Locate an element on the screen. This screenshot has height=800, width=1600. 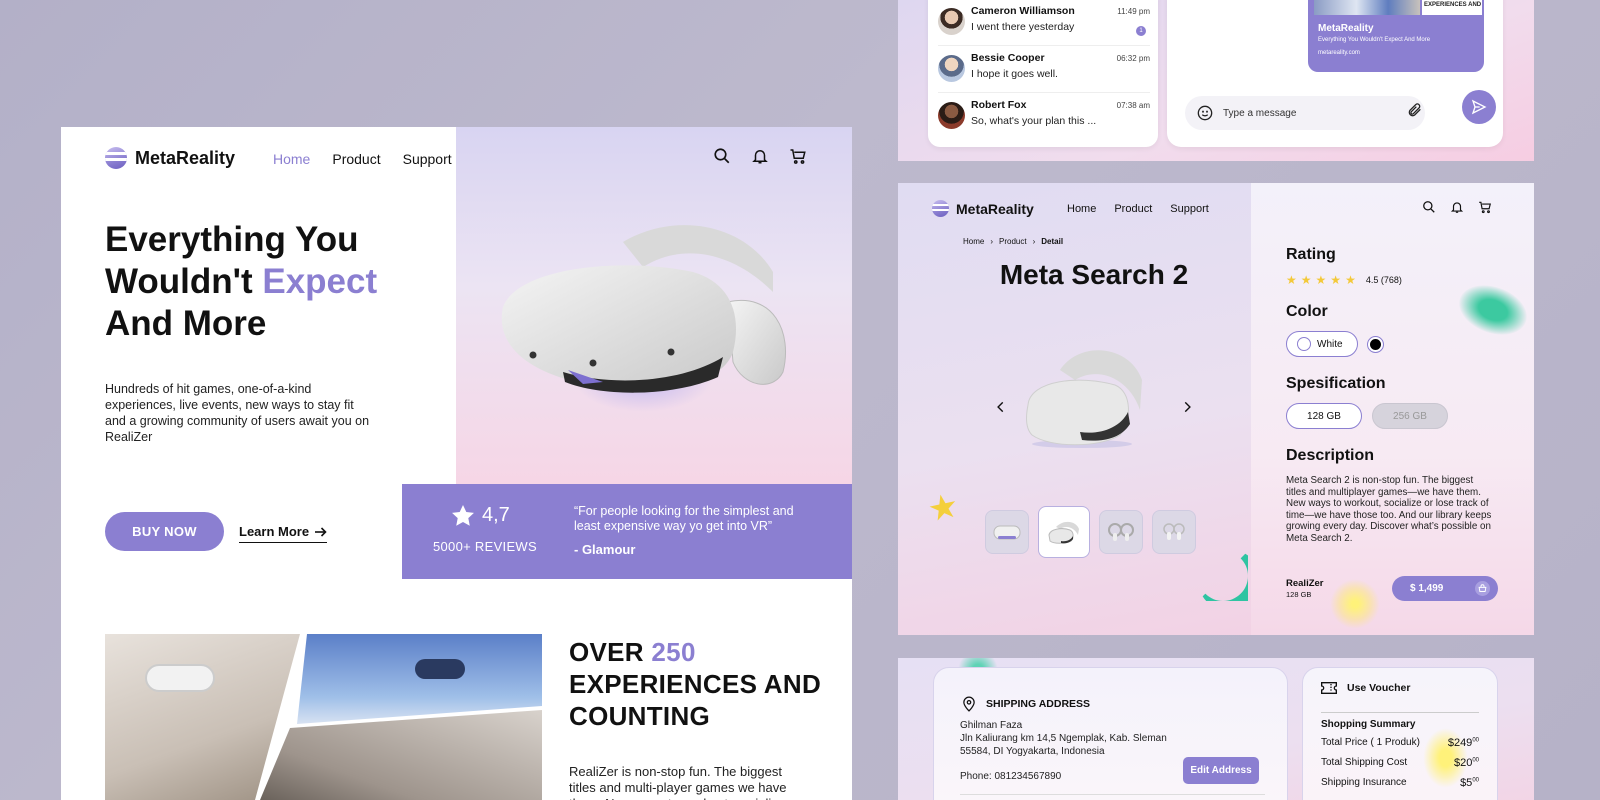
divider is located at coordinates (1400, 712).